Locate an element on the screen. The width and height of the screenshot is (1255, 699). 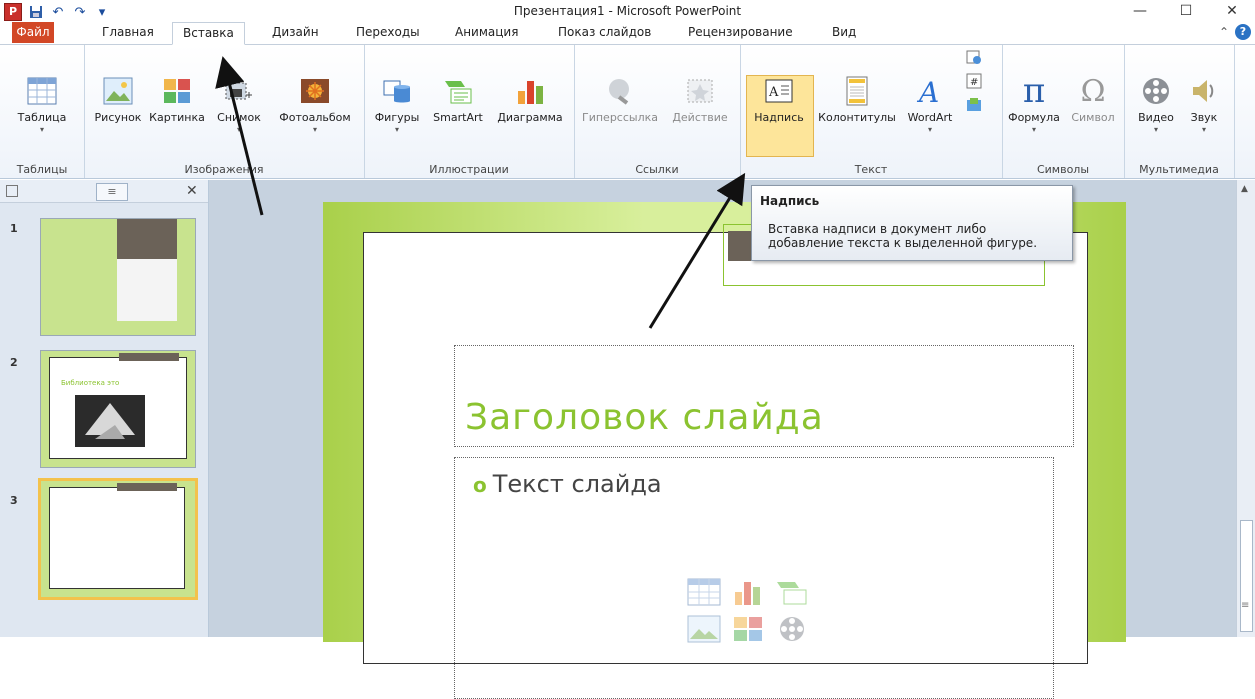
tab-insert: Вставка is located at coordinates (208, 33).